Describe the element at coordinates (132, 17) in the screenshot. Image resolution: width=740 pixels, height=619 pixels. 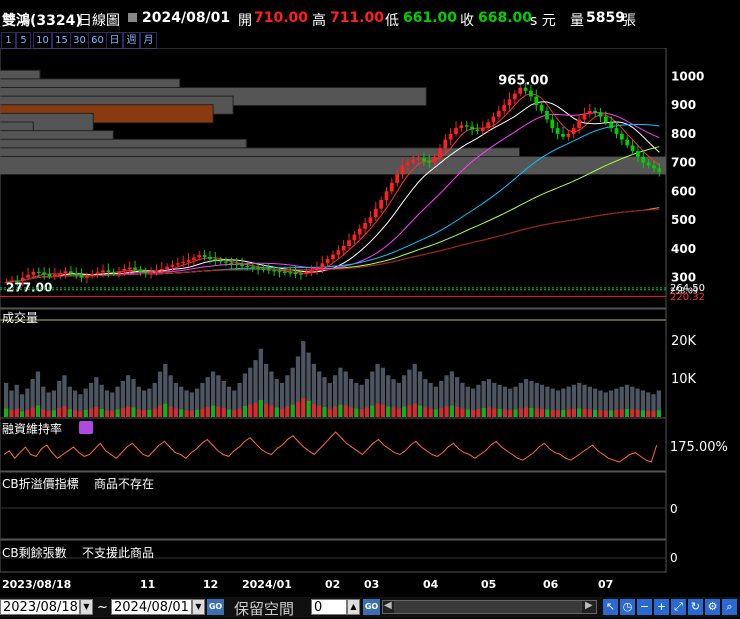
I see `dropdown-icon` at that location.